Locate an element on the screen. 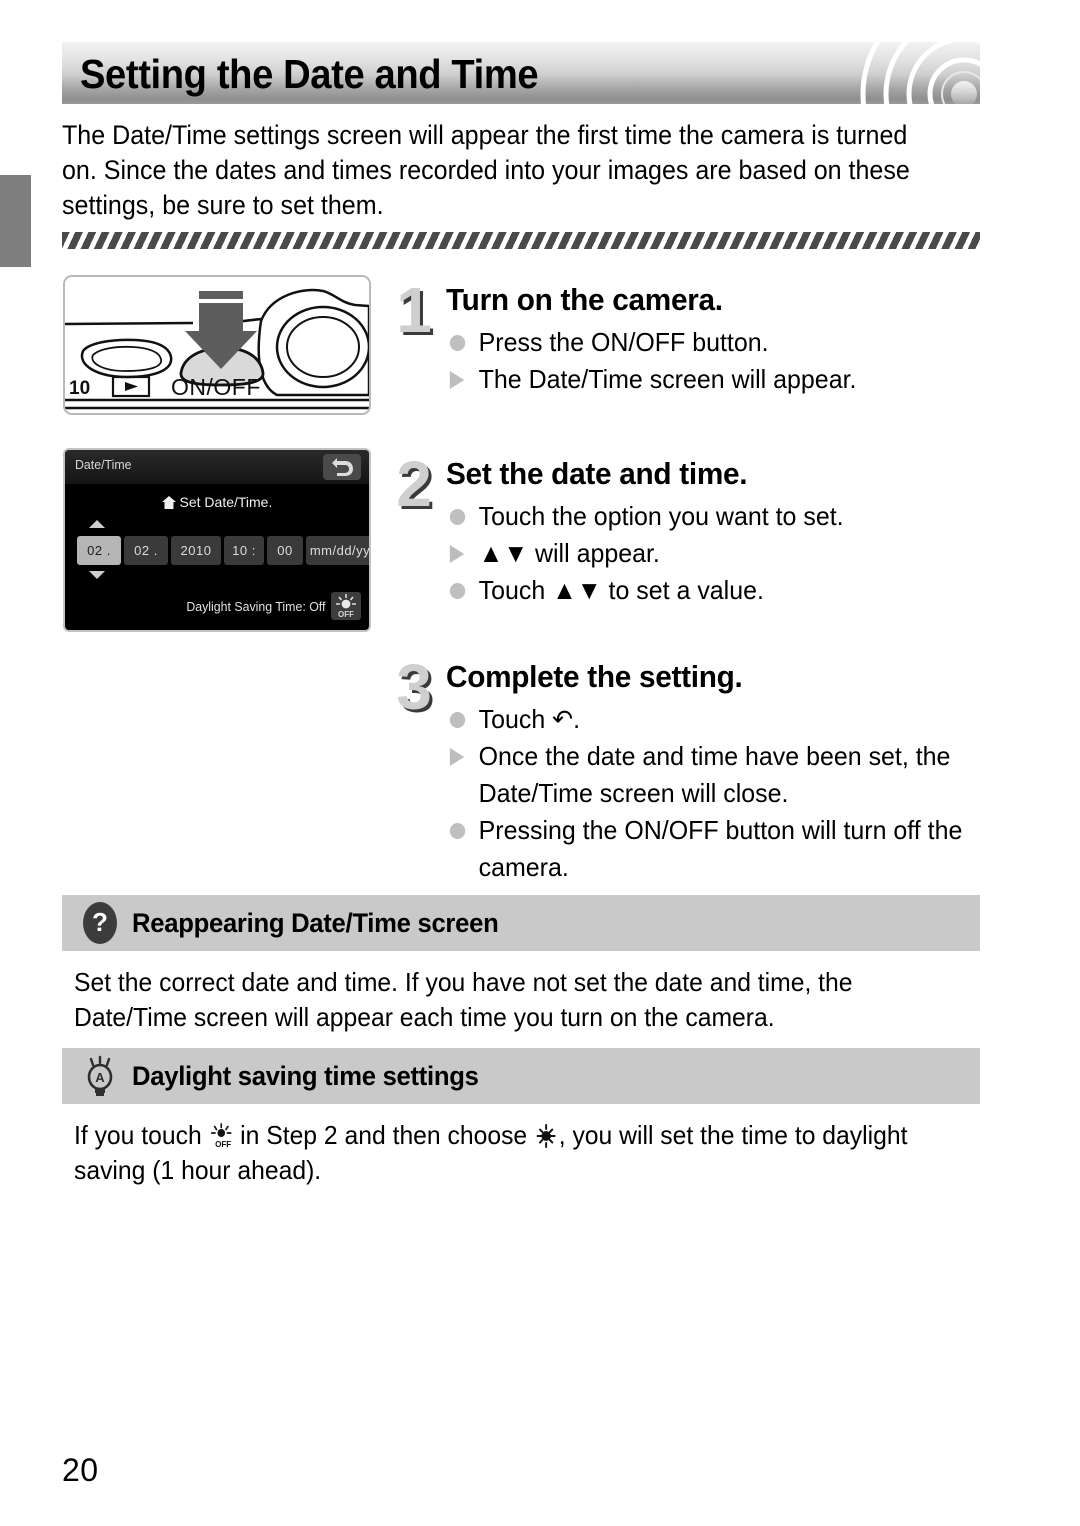  panel-reappearing-datetime-title: Reappearing Date/Time screen is located at coordinates (315, 922).